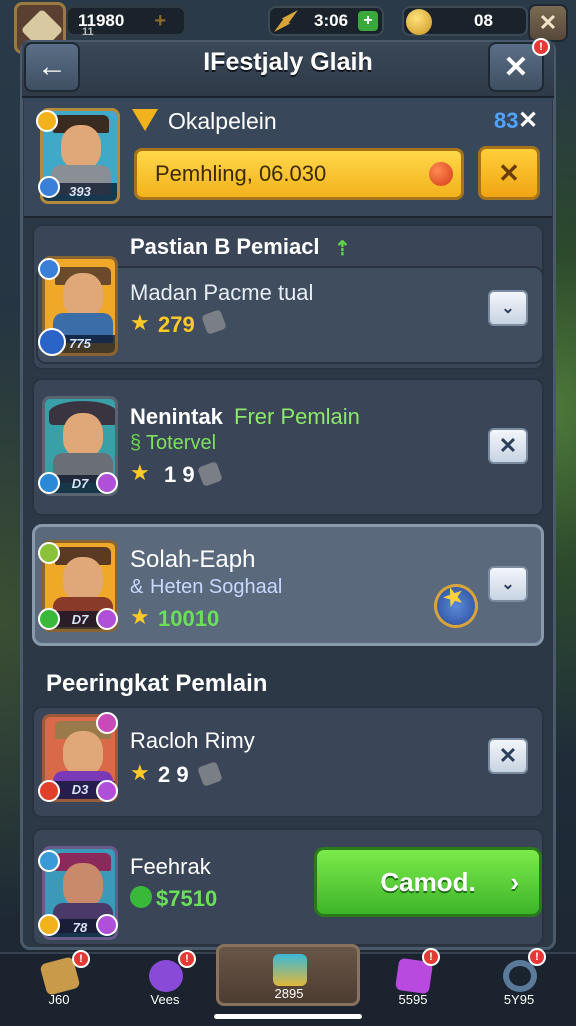 This screenshot has width=576, height=1026. Describe the element at coordinates (192, 740) in the screenshot. I see `player-name: Racloh Rimy` at that location.